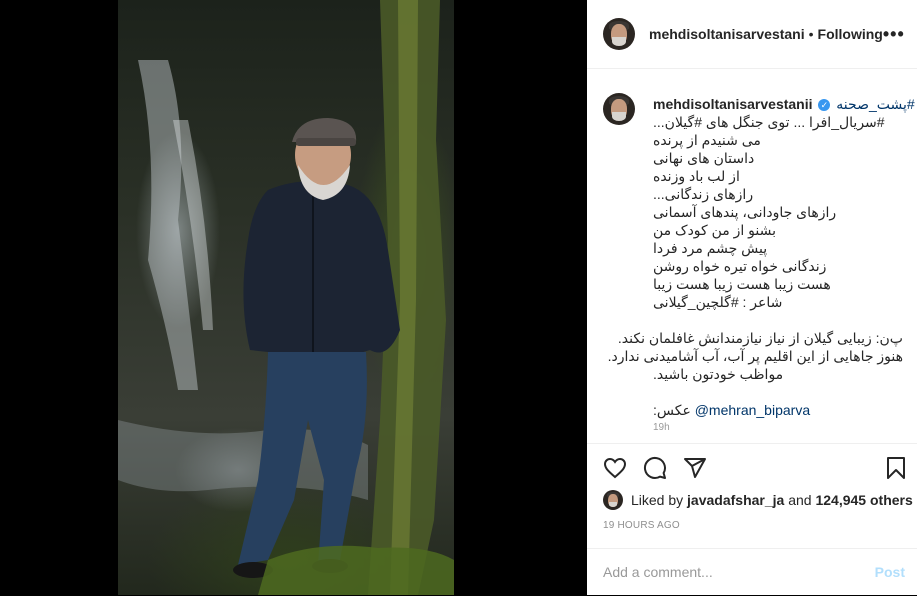 This screenshot has width=917, height=596. Describe the element at coordinates (655, 468) in the screenshot. I see `comment-icon` at that location.